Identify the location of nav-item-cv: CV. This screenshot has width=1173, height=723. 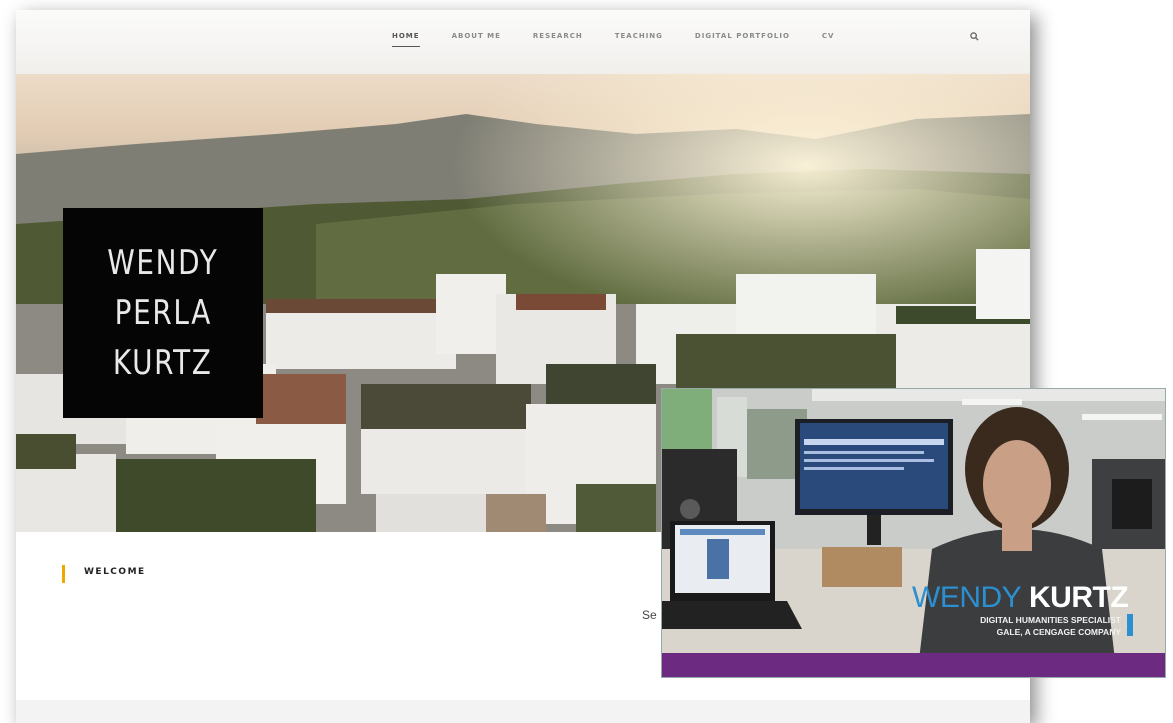
(828, 39).